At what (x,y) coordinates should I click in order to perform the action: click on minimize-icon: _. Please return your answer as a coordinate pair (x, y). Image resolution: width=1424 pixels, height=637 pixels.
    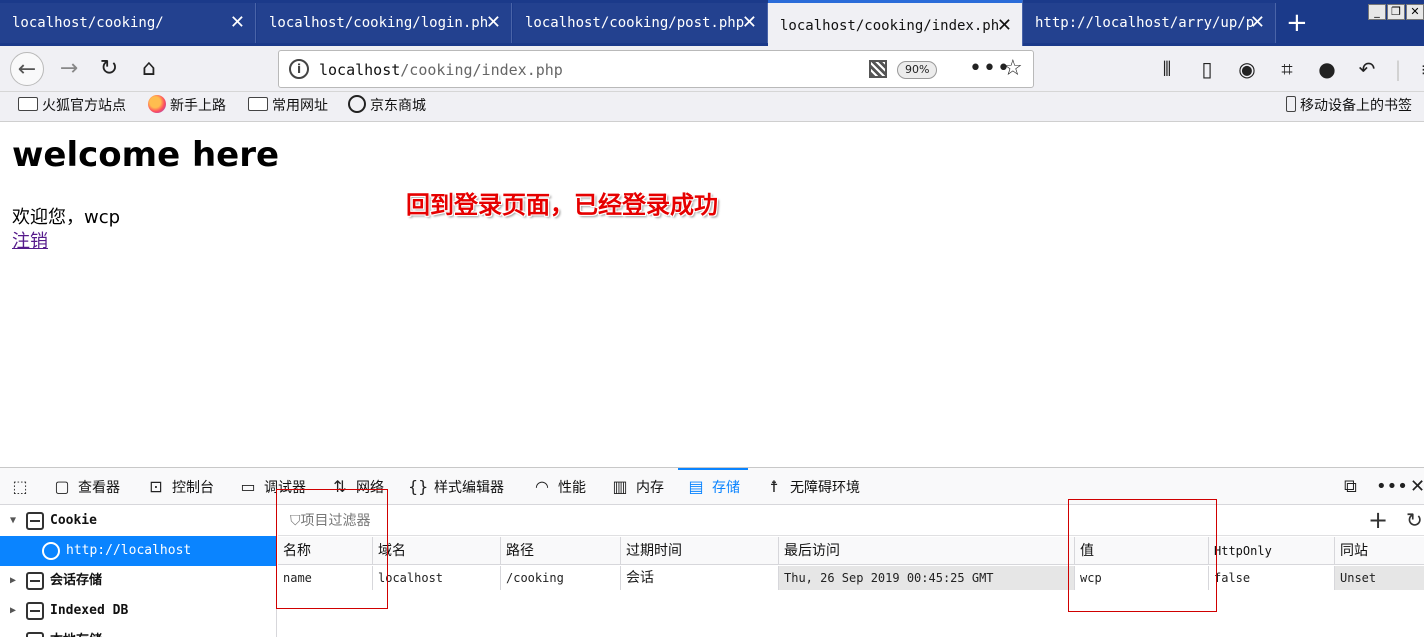
    Looking at the image, I should click on (1377, 12).